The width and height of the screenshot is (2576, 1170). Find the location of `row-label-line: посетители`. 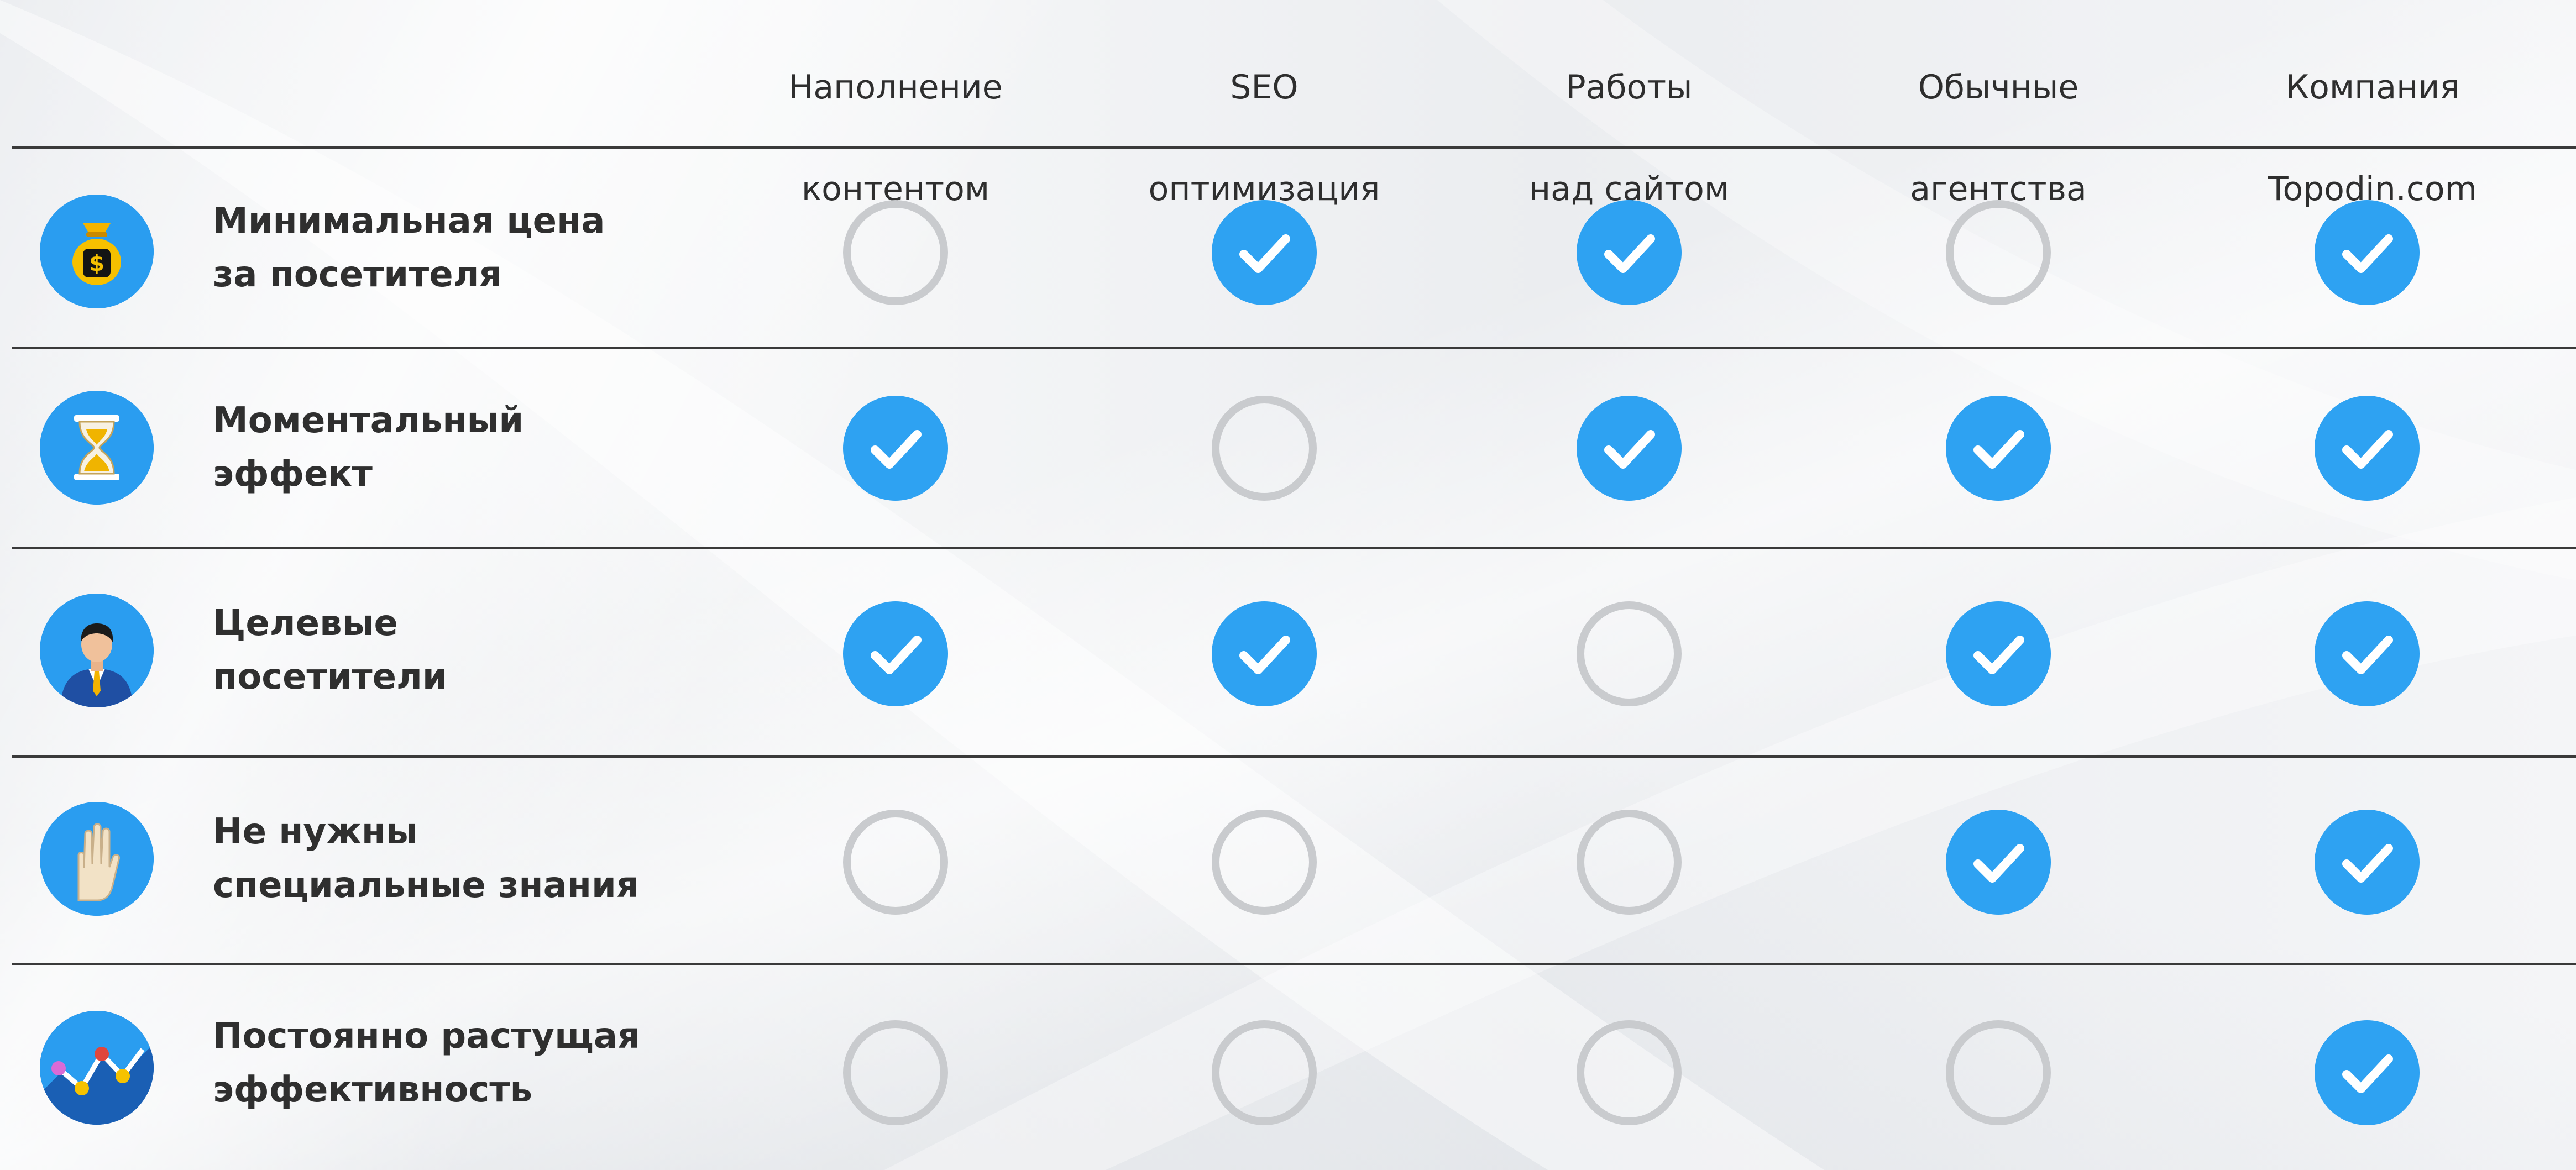

row-label-line: посетители is located at coordinates (330, 677).